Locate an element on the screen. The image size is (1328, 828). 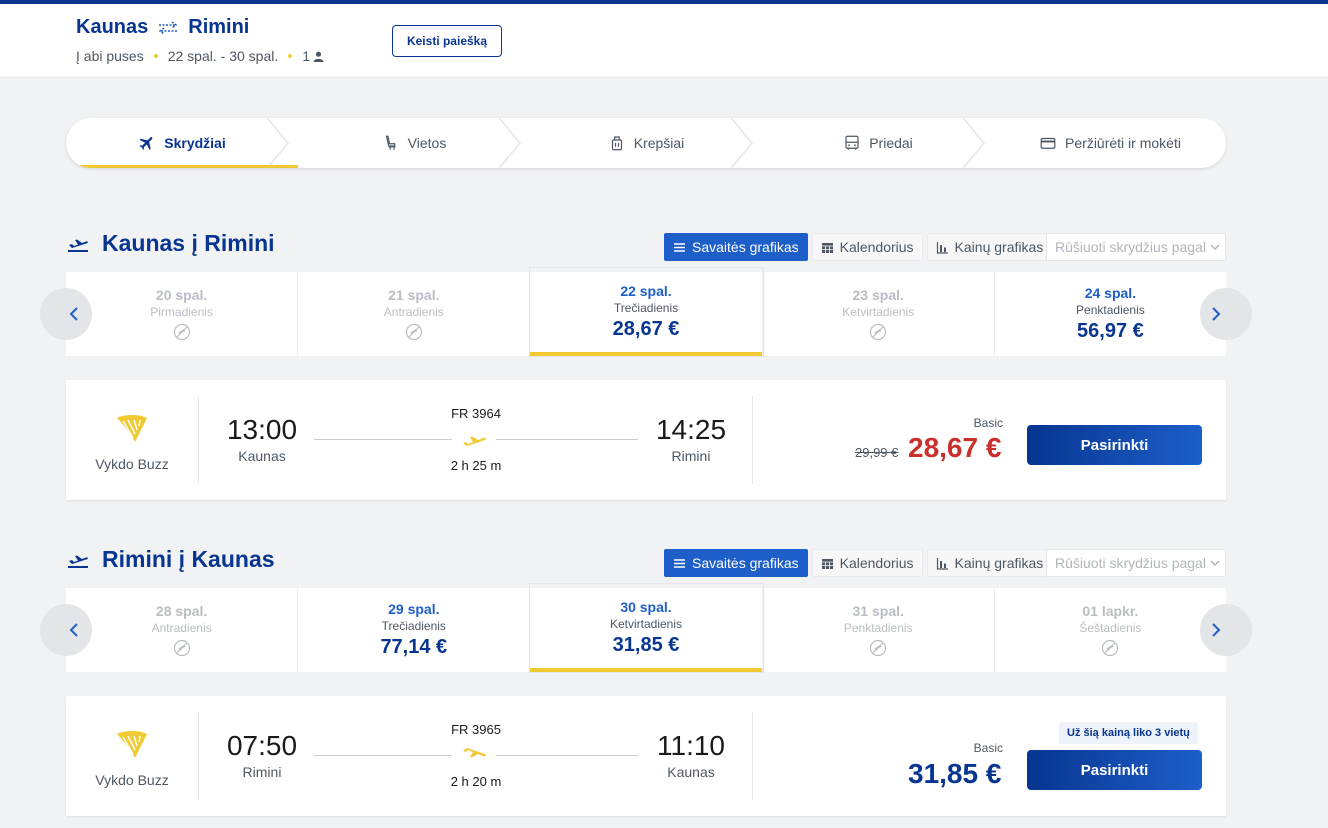
date-price: 28,67 € is located at coordinates (646, 329).